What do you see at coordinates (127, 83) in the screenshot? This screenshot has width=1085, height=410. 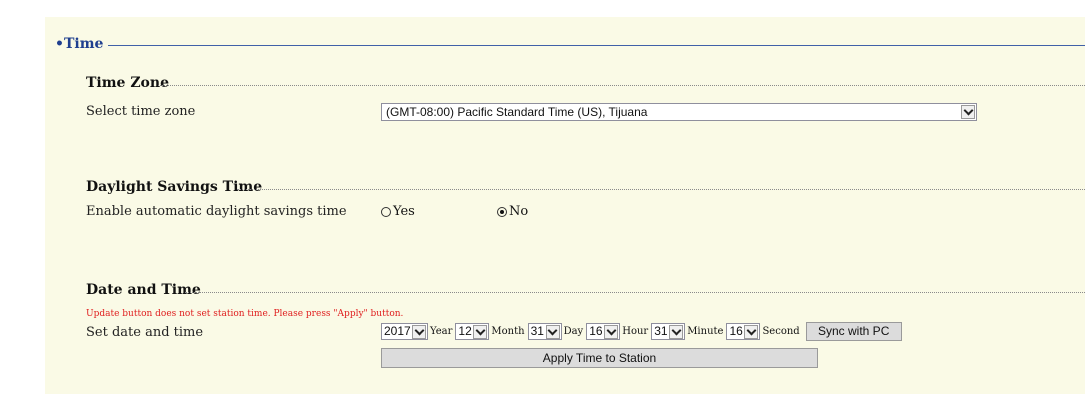 I see `time-zone-heading: Time Zone` at bounding box center [127, 83].